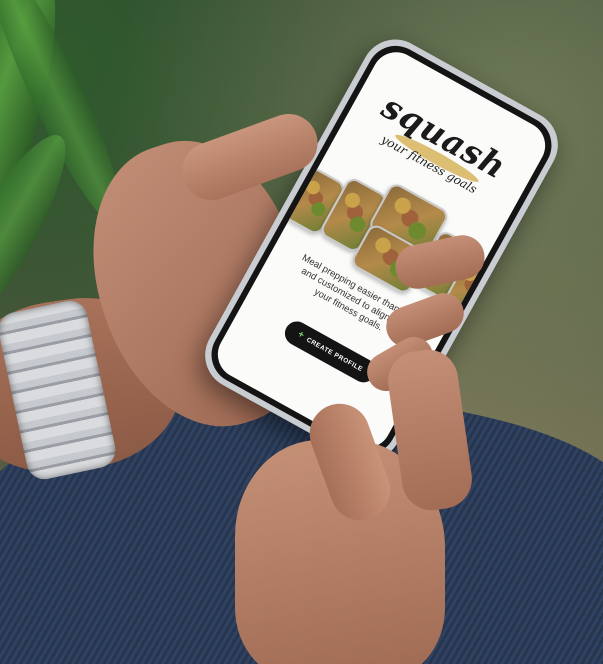 This screenshot has height=664, width=603. What do you see at coordinates (335, 354) in the screenshot?
I see `create-profile-label: CREATE PROFILE` at bounding box center [335, 354].